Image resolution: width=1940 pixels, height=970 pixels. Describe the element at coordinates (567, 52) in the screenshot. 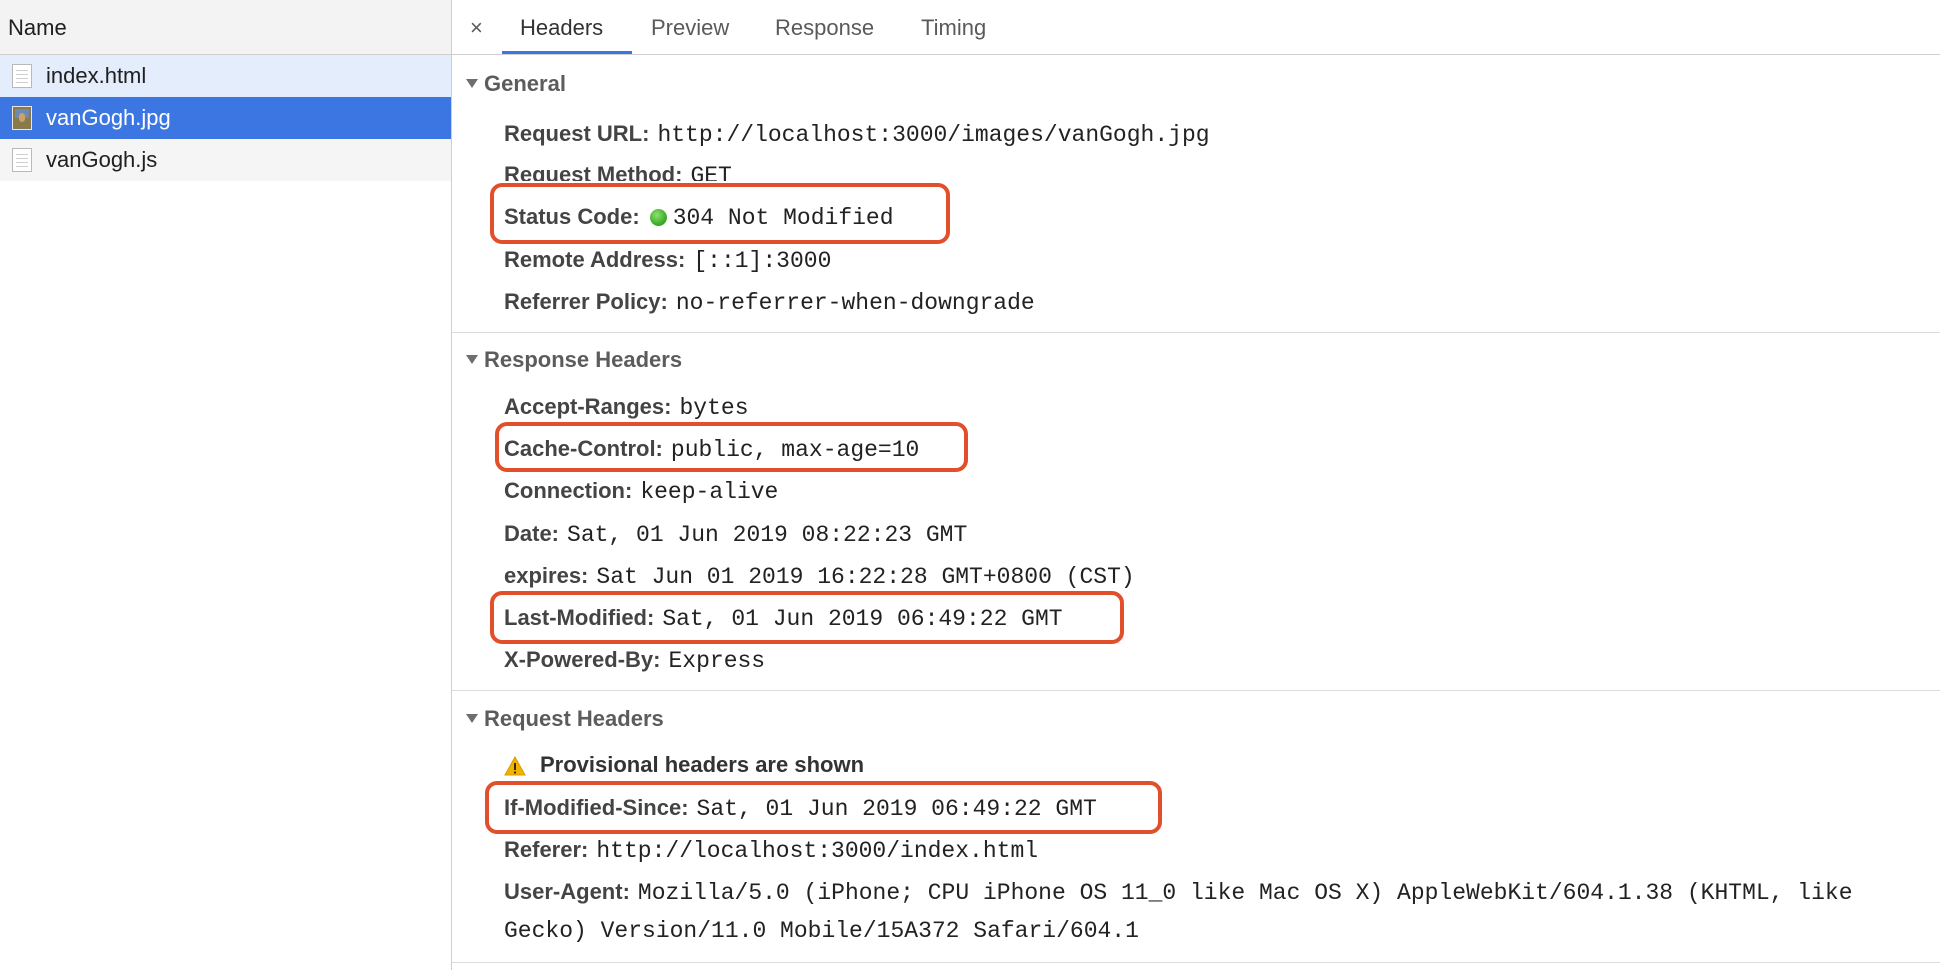

I see `active-tab-indicator` at that location.